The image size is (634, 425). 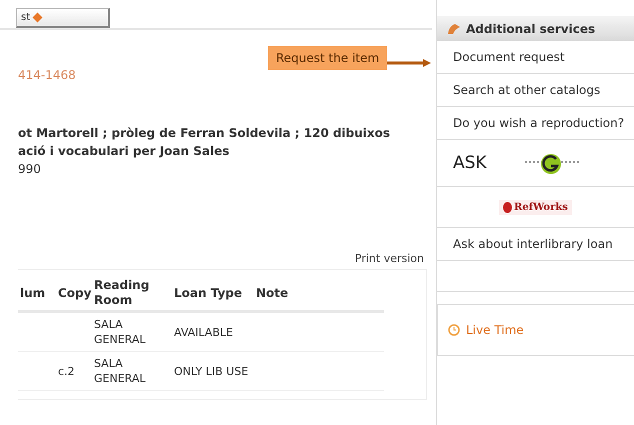 What do you see at coordinates (47, 75) in the screenshot?
I see `record-dates: 414-1468` at bounding box center [47, 75].